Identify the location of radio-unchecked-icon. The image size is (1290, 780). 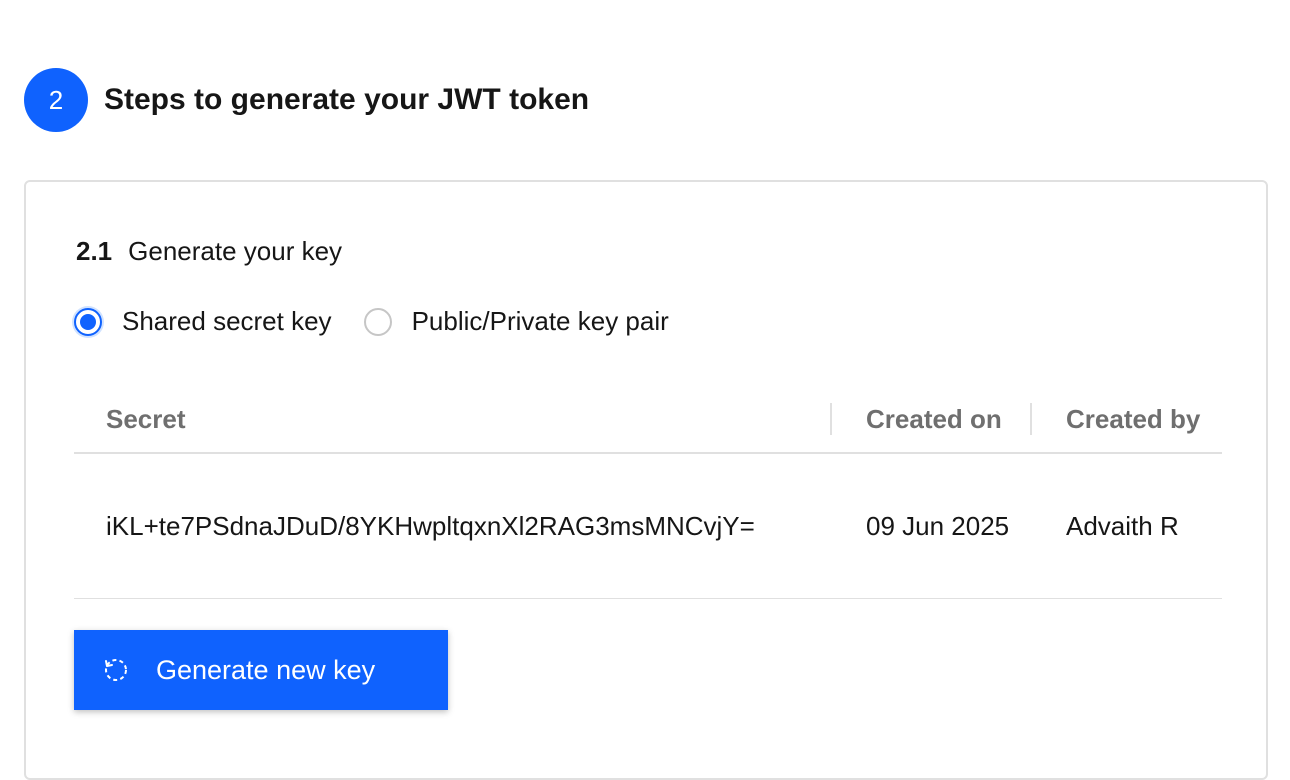
(377, 321).